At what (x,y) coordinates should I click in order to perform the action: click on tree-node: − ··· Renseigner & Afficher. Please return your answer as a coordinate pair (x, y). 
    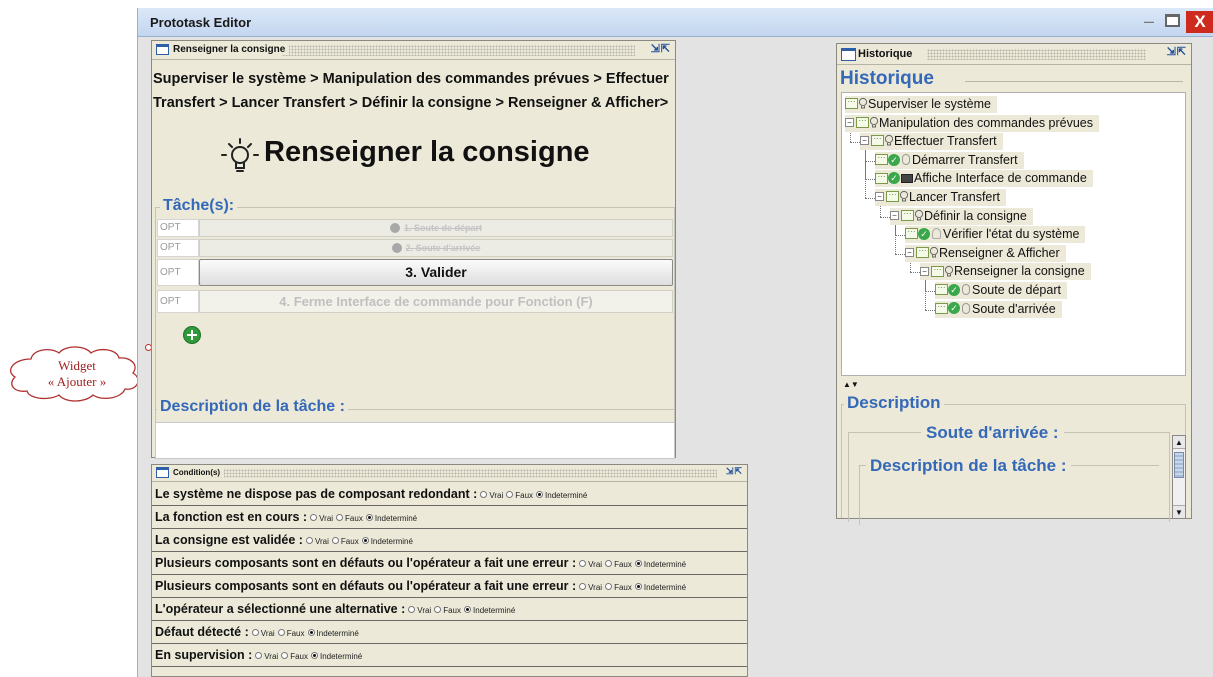
    Looking at the image, I should click on (985, 253).